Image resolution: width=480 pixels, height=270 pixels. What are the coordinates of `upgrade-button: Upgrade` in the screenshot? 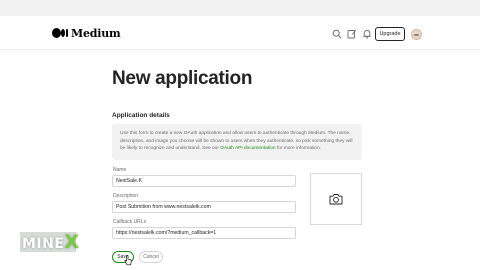 It's located at (390, 34).